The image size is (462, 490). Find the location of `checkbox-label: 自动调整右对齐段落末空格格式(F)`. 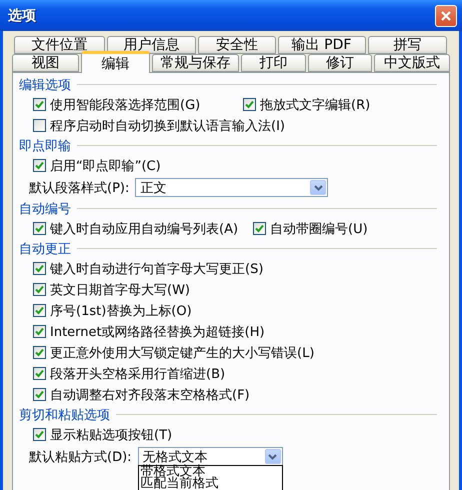

checkbox-label: 自动调整右对齐段落末空格格式(F) is located at coordinates (150, 395).